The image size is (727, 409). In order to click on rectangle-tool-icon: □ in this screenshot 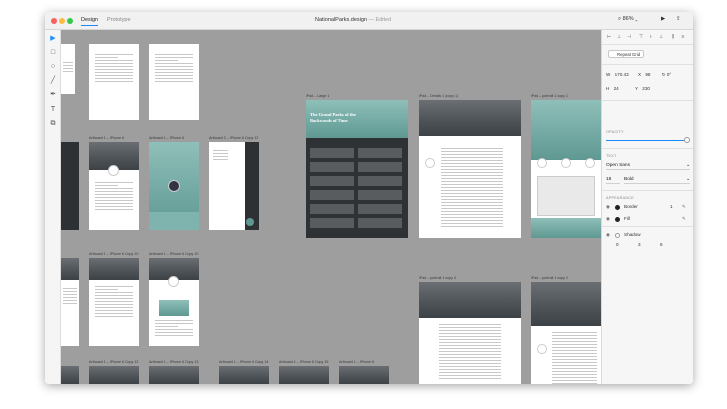, I will do `click(53, 53)`.